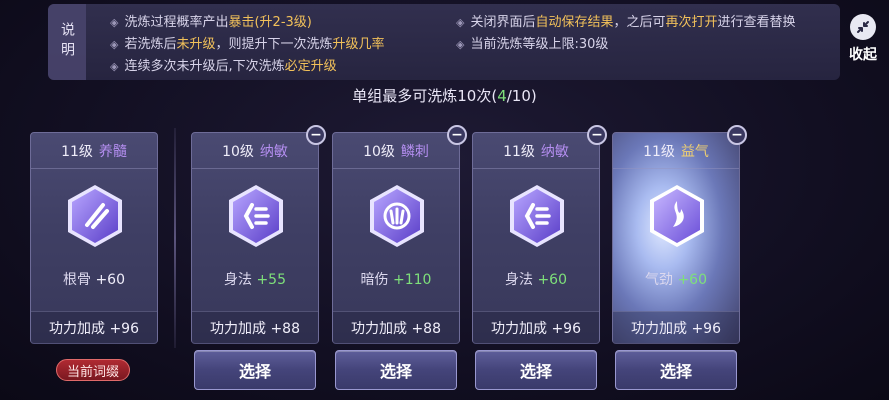 This screenshot has width=889, height=400. I want to click on info-text: 当前洗炼等级上限:30级, so click(539, 44).